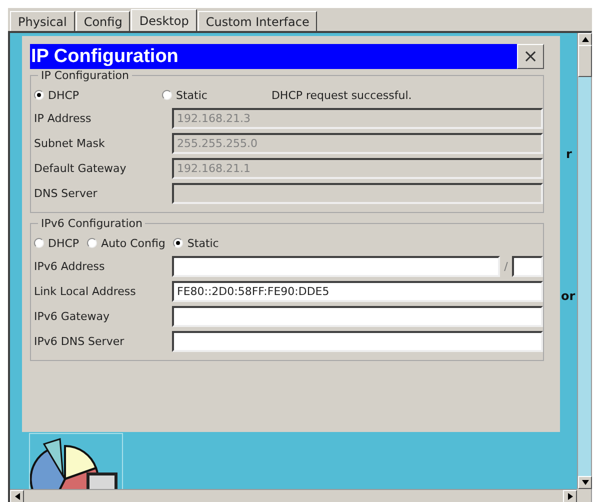 Image resolution: width=596 pixels, height=502 pixels. I want to click on close-button: ×, so click(530, 56).